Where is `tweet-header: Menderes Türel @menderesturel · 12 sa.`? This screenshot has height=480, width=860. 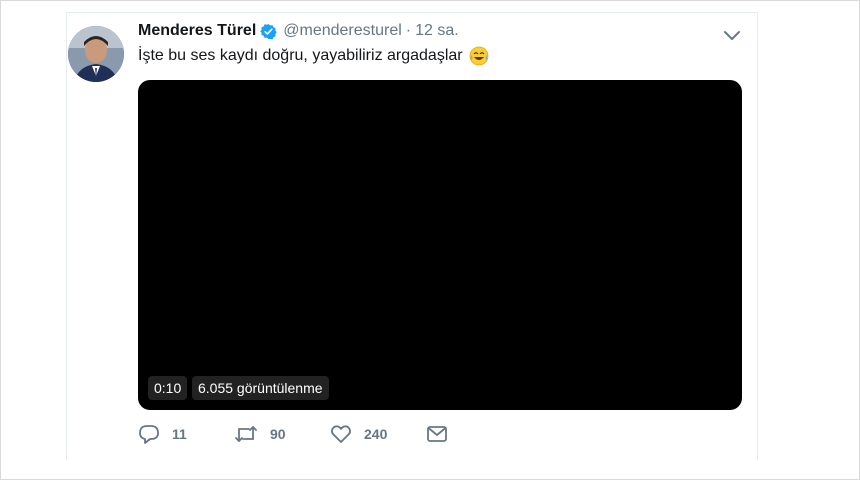 tweet-header: Menderes Türel @menderesturel · 12 sa. is located at coordinates (298, 31).